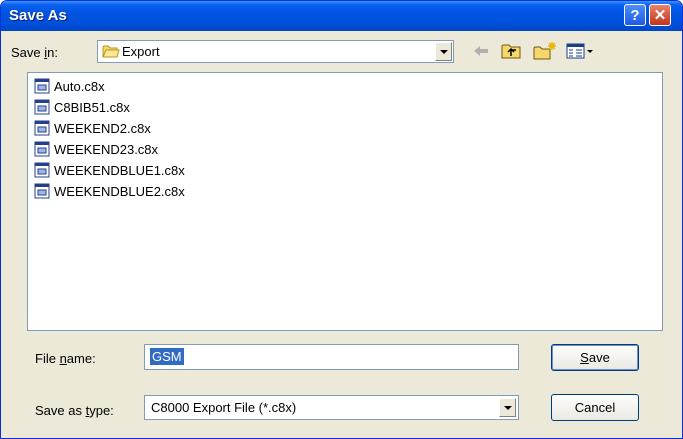  I want to click on help-icon: ?, so click(635, 15).